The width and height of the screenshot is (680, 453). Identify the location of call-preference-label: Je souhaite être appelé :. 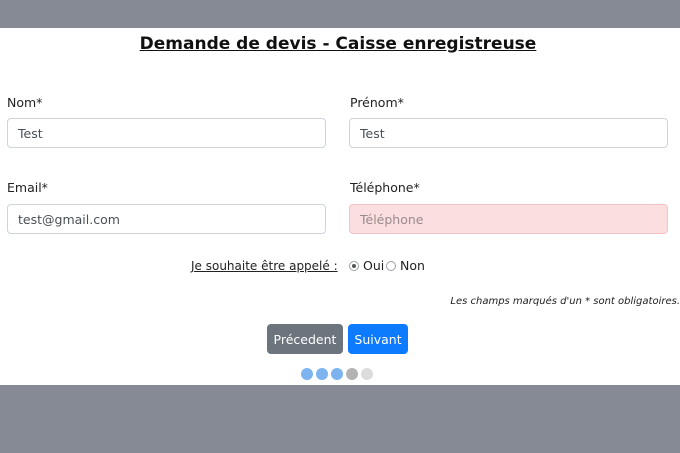
(264, 266).